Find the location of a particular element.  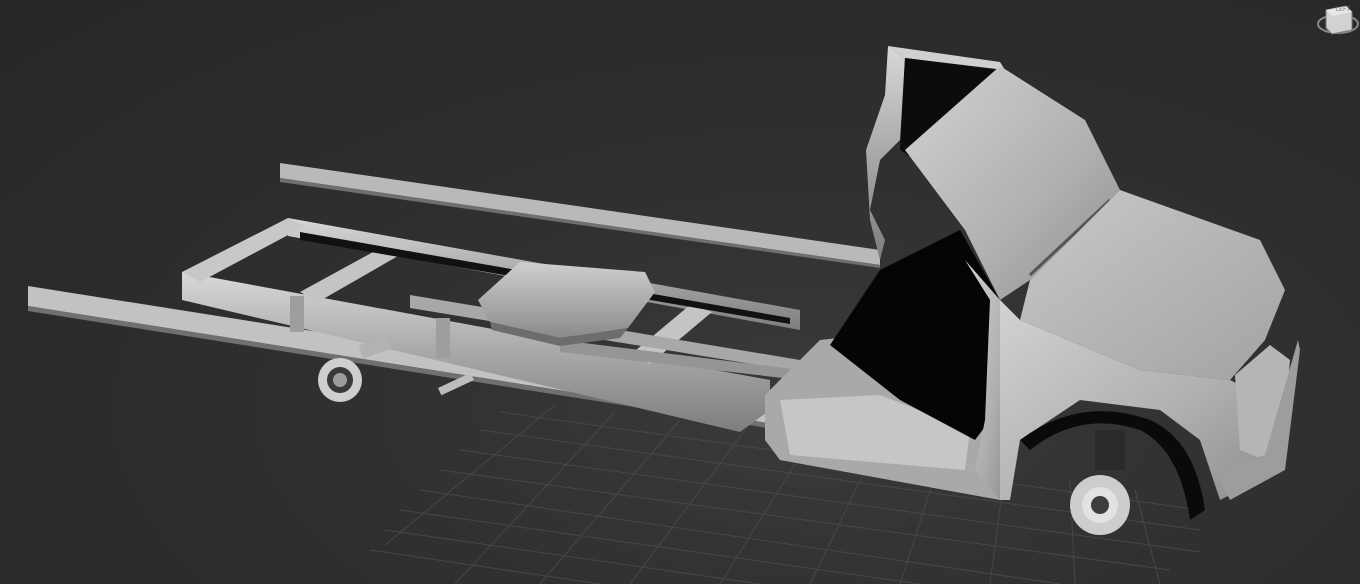

viewcube: LEFT is located at coordinates (1336, 20).